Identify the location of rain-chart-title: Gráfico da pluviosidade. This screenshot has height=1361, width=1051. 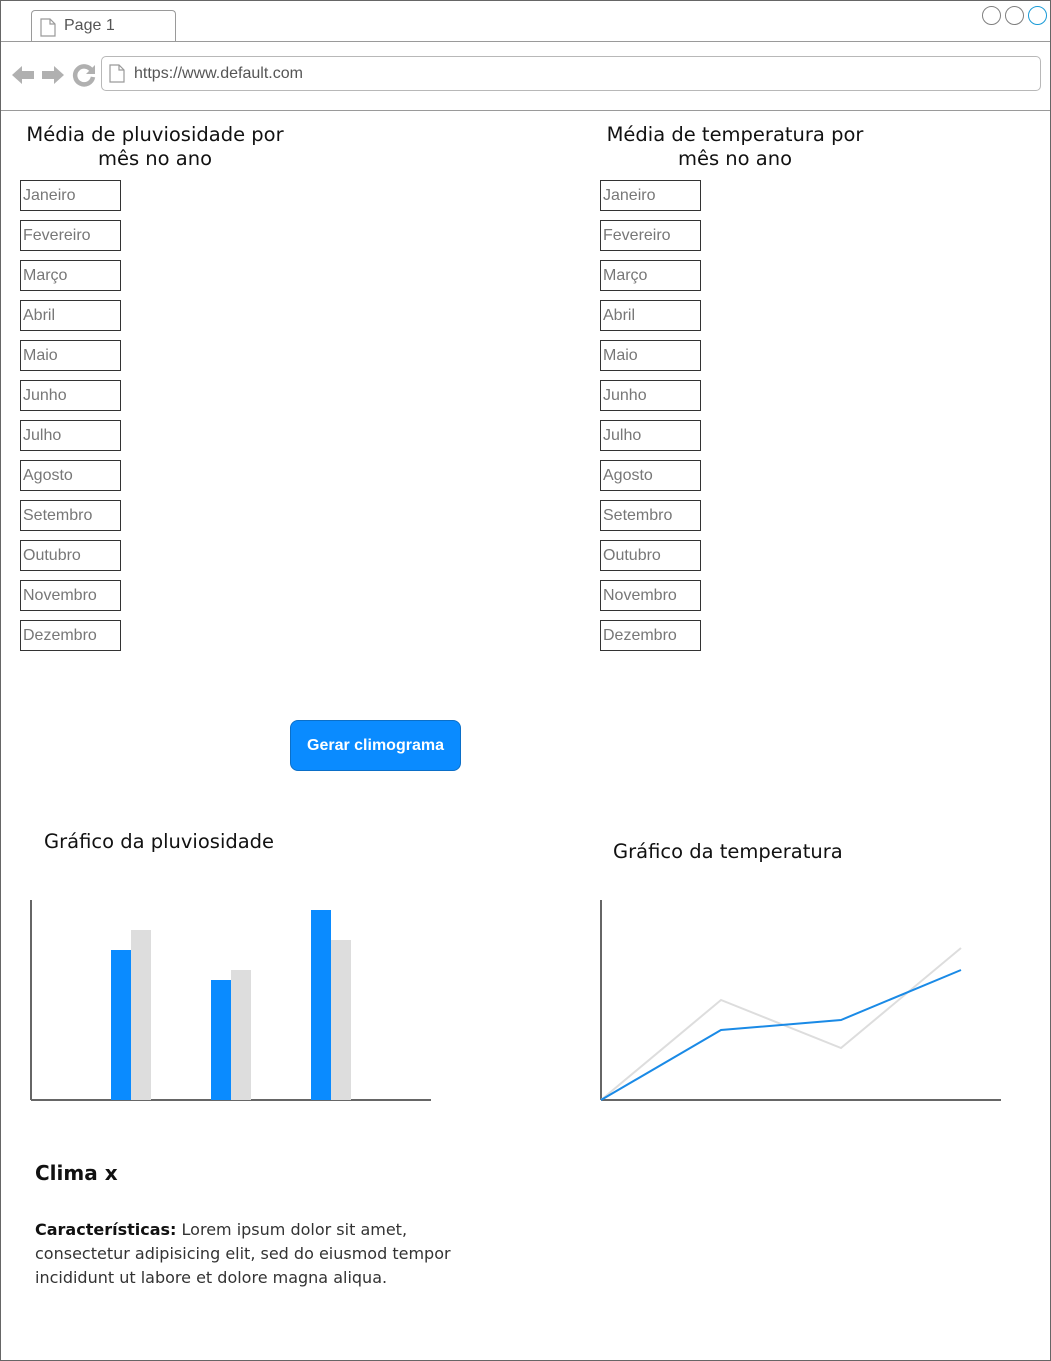
(159, 841).